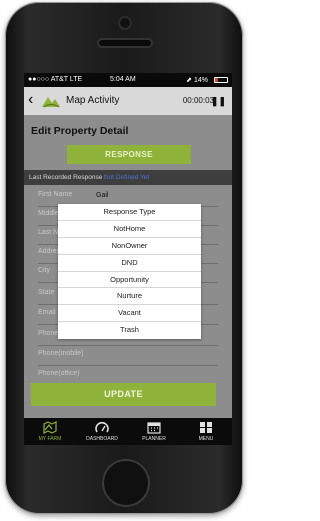 Image resolution: width=320 pixels, height=521 pixels. What do you see at coordinates (136, 415) in the screenshot?
I see `page-indicator` at bounding box center [136, 415].